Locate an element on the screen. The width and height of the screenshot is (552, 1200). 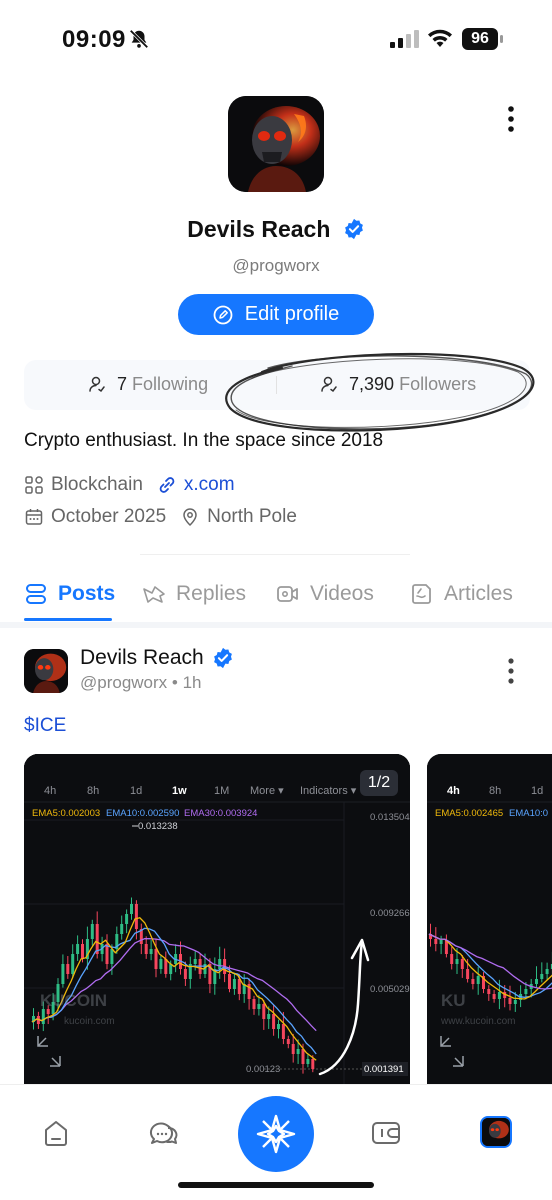
chart-tf-1d: 1d is located at coordinates (136, 791).